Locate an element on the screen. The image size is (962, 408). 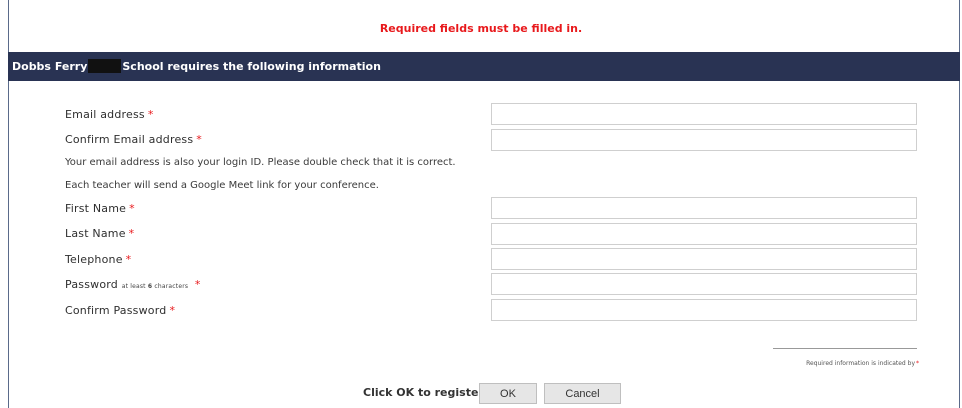
last-name-field is located at coordinates (704, 234).